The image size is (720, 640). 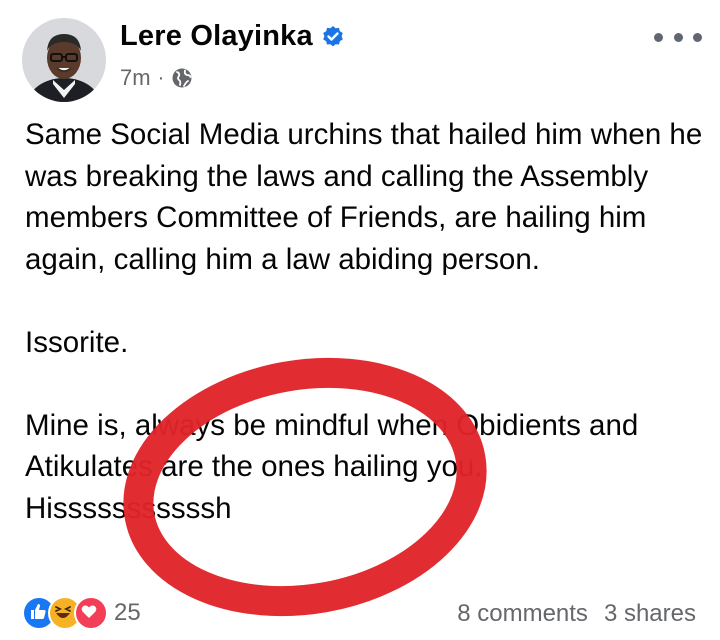 What do you see at coordinates (135, 78) in the screenshot?
I see `post-timestamp: 7m` at bounding box center [135, 78].